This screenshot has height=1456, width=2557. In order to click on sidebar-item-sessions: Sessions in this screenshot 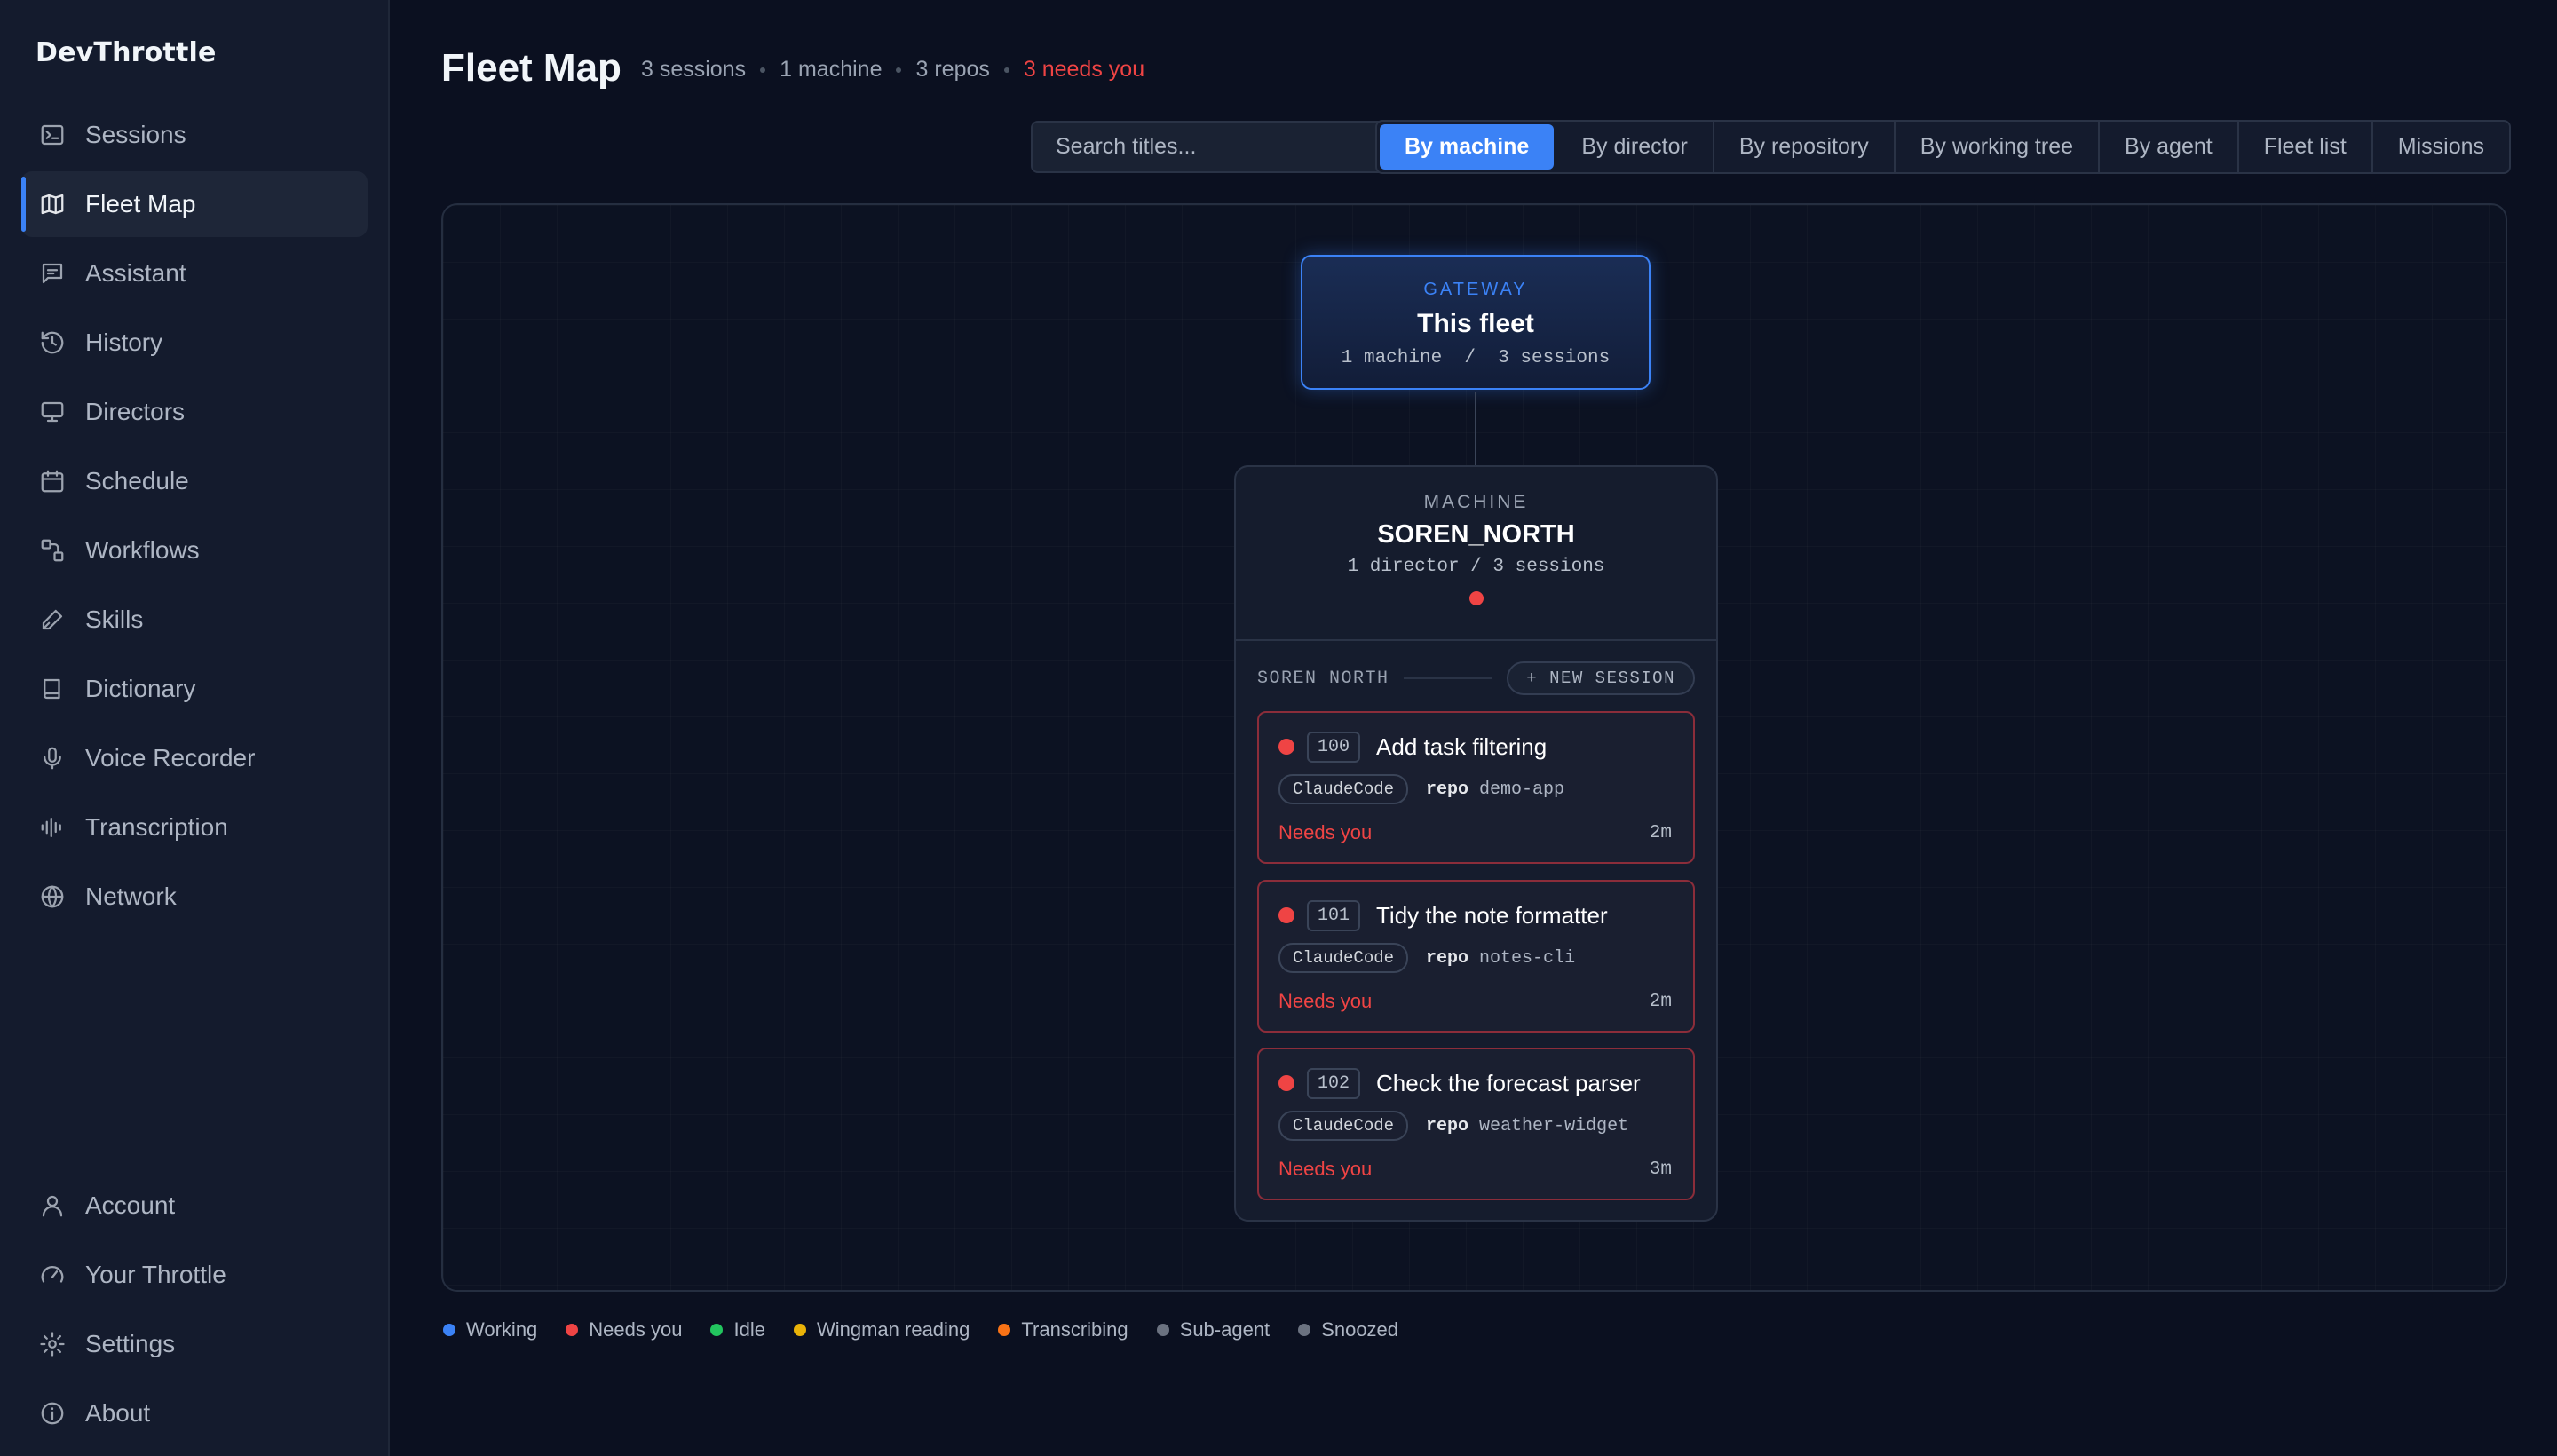, I will do `click(194, 135)`.